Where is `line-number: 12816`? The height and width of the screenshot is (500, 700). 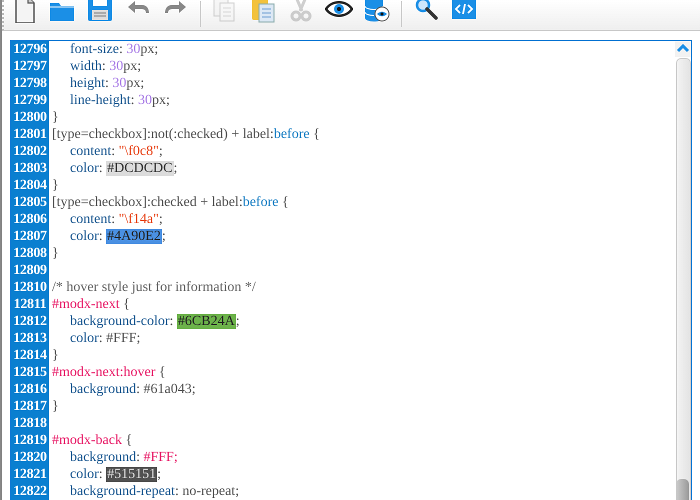 line-number: 12816 is located at coordinates (30, 389).